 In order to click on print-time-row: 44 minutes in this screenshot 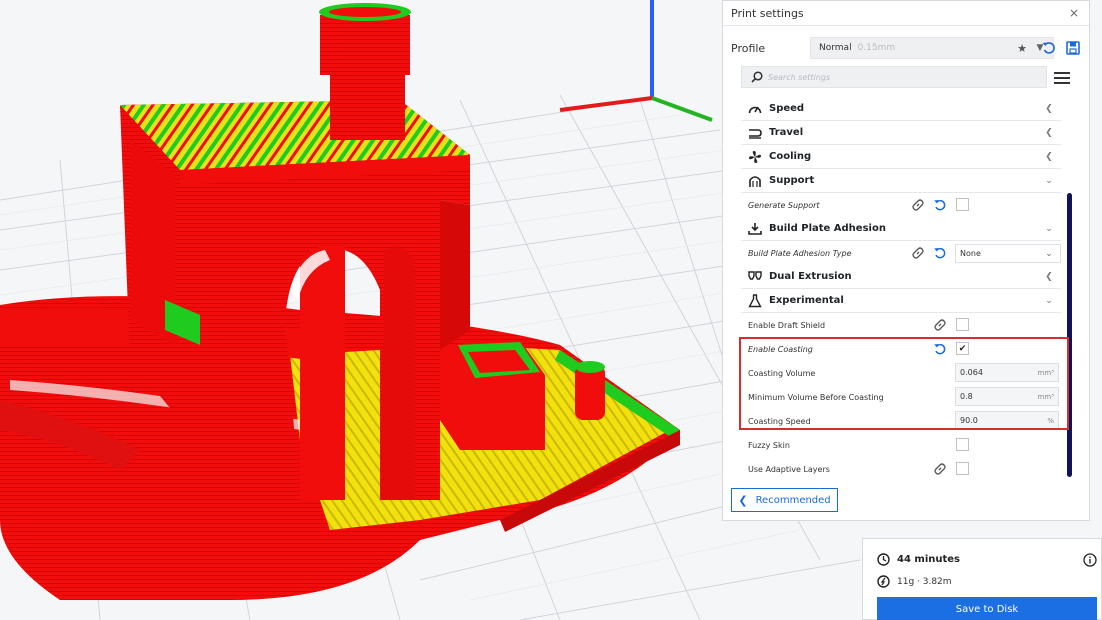, I will do `click(918, 559)`.